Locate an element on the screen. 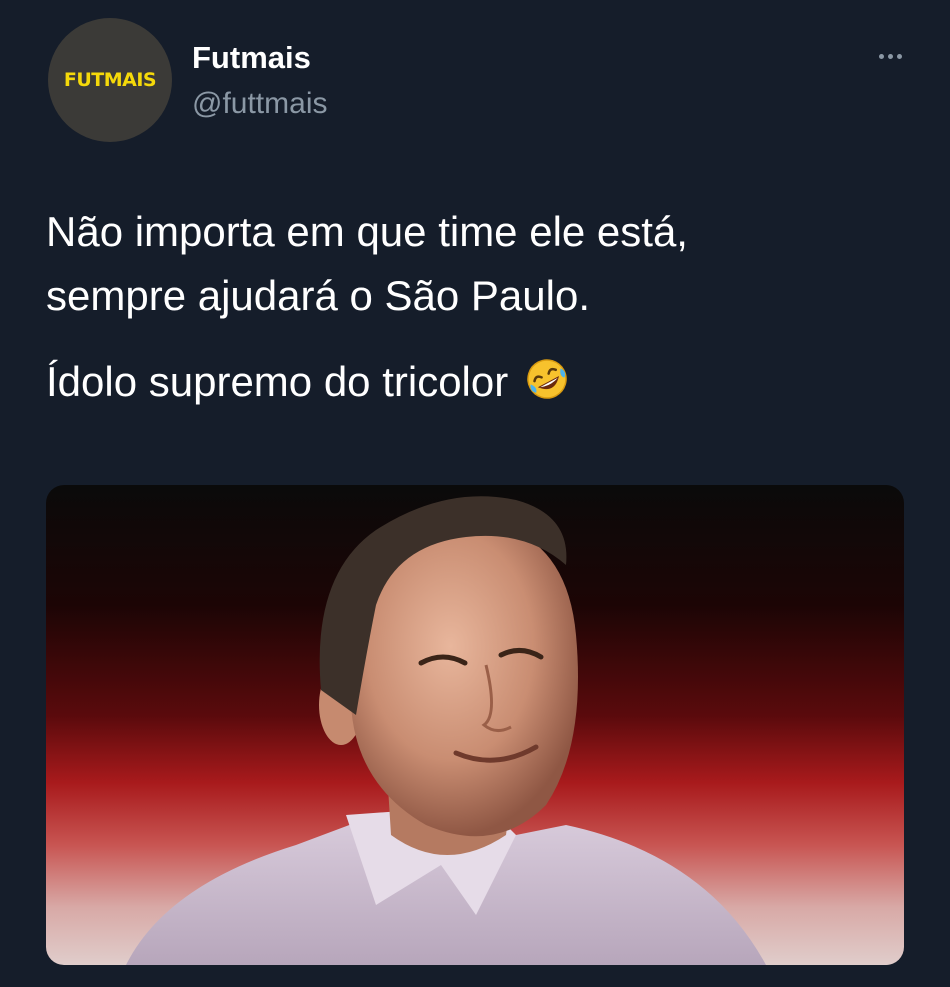 This screenshot has width=950, height=987. avatar-logo-text: FUTMAIS is located at coordinates (110, 80).